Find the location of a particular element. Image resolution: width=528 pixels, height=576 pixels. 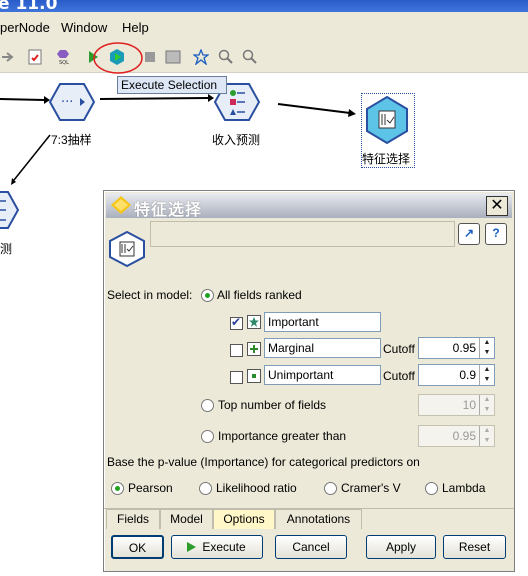

marginal-cutoff-label: Cutoff is located at coordinates (399, 349).